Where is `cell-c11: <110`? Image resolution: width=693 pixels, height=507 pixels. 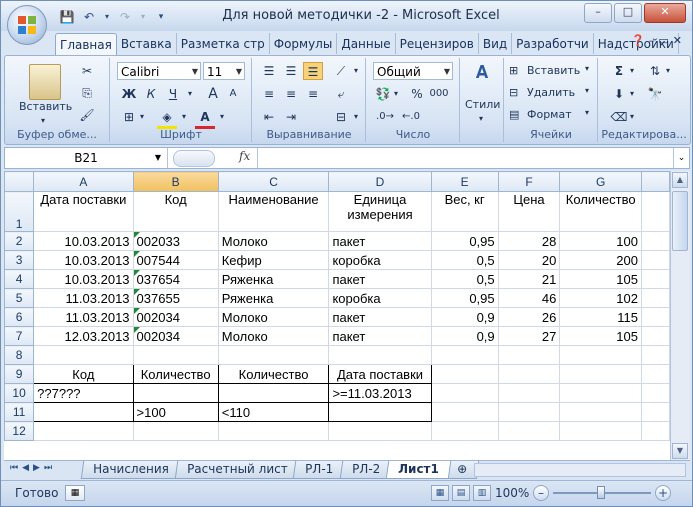
cell-c11: <110 is located at coordinates (273, 412).